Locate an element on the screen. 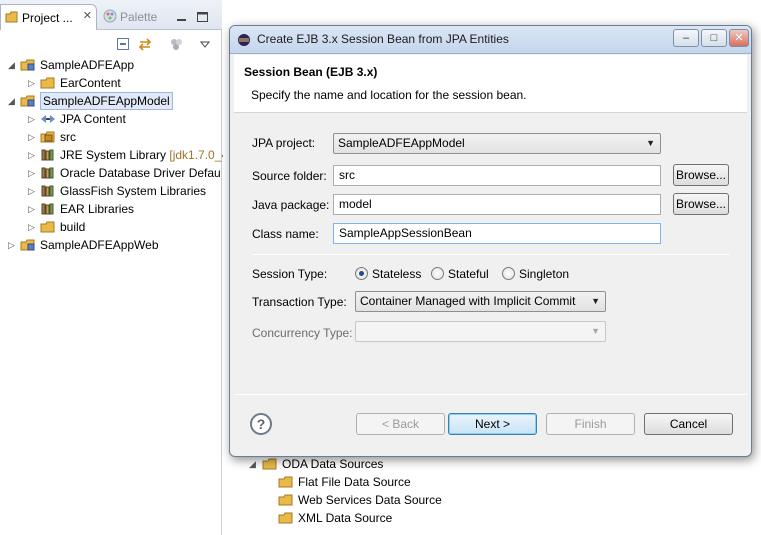 This screenshot has width=761, height=535. tree-item-decoration: [jdk1.7.0_4 is located at coordinates (199, 155).